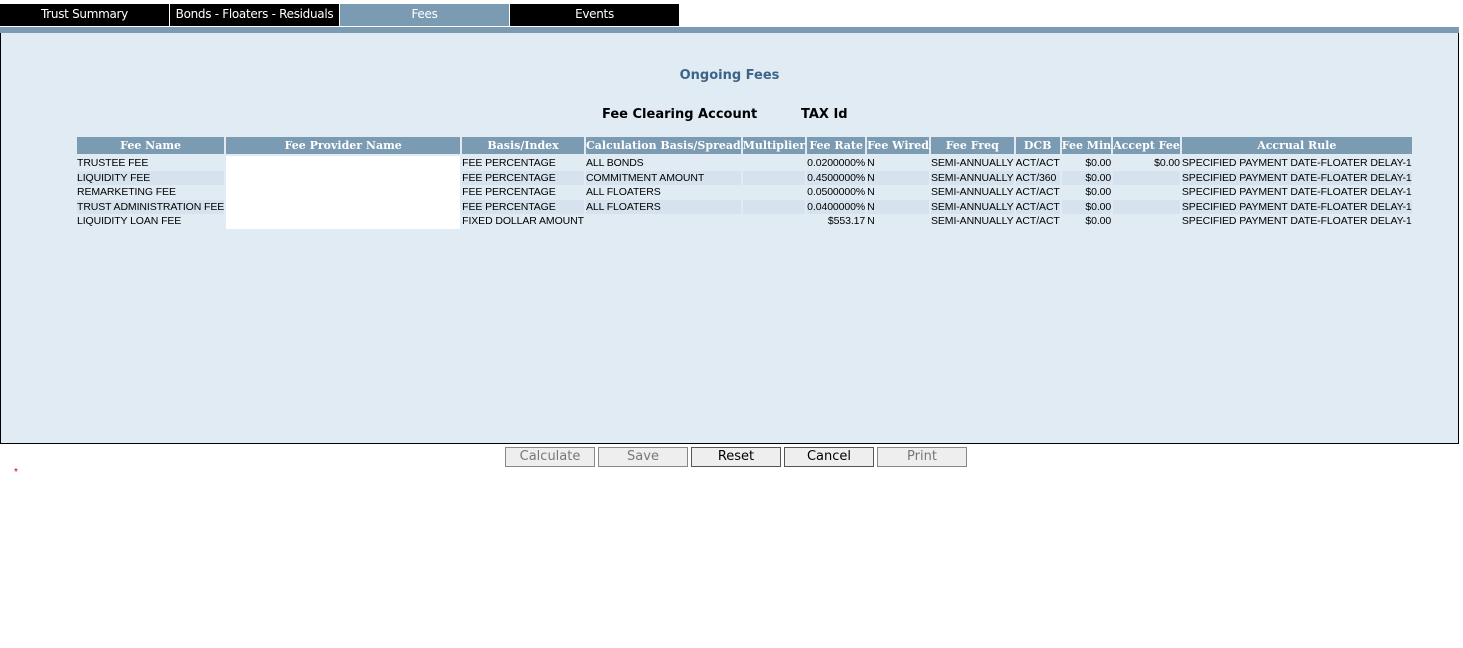 This screenshot has width=1463, height=648. Describe the element at coordinates (836, 192) in the screenshot. I see `fee-rate-cell: 0.0500000%` at that location.